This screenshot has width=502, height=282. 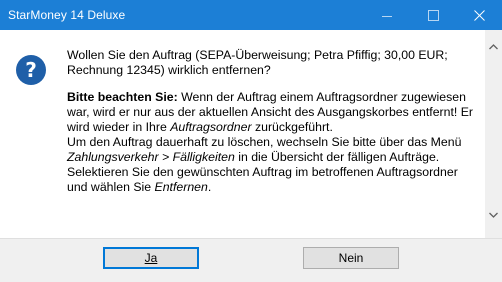 What do you see at coordinates (211, 127) in the screenshot?
I see `note-italic-1: Auftragsordner` at bounding box center [211, 127].